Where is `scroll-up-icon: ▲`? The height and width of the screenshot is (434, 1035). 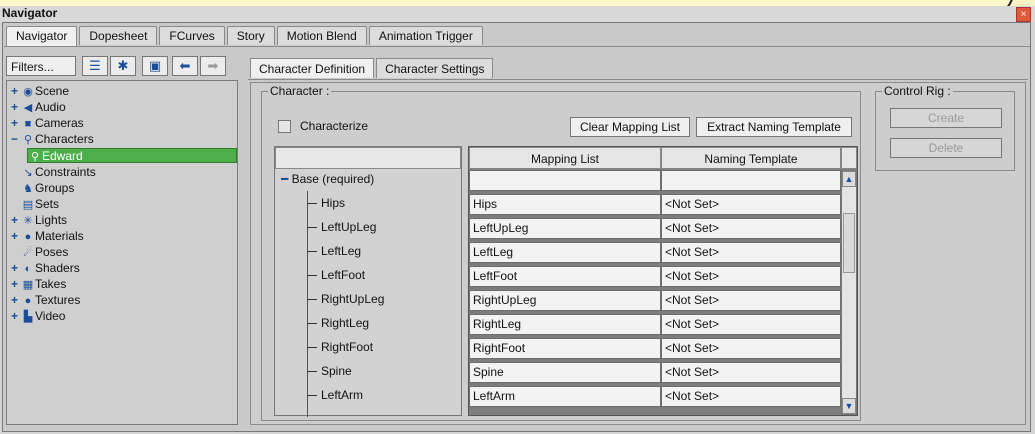 scroll-up-icon: ▲ is located at coordinates (849, 179).